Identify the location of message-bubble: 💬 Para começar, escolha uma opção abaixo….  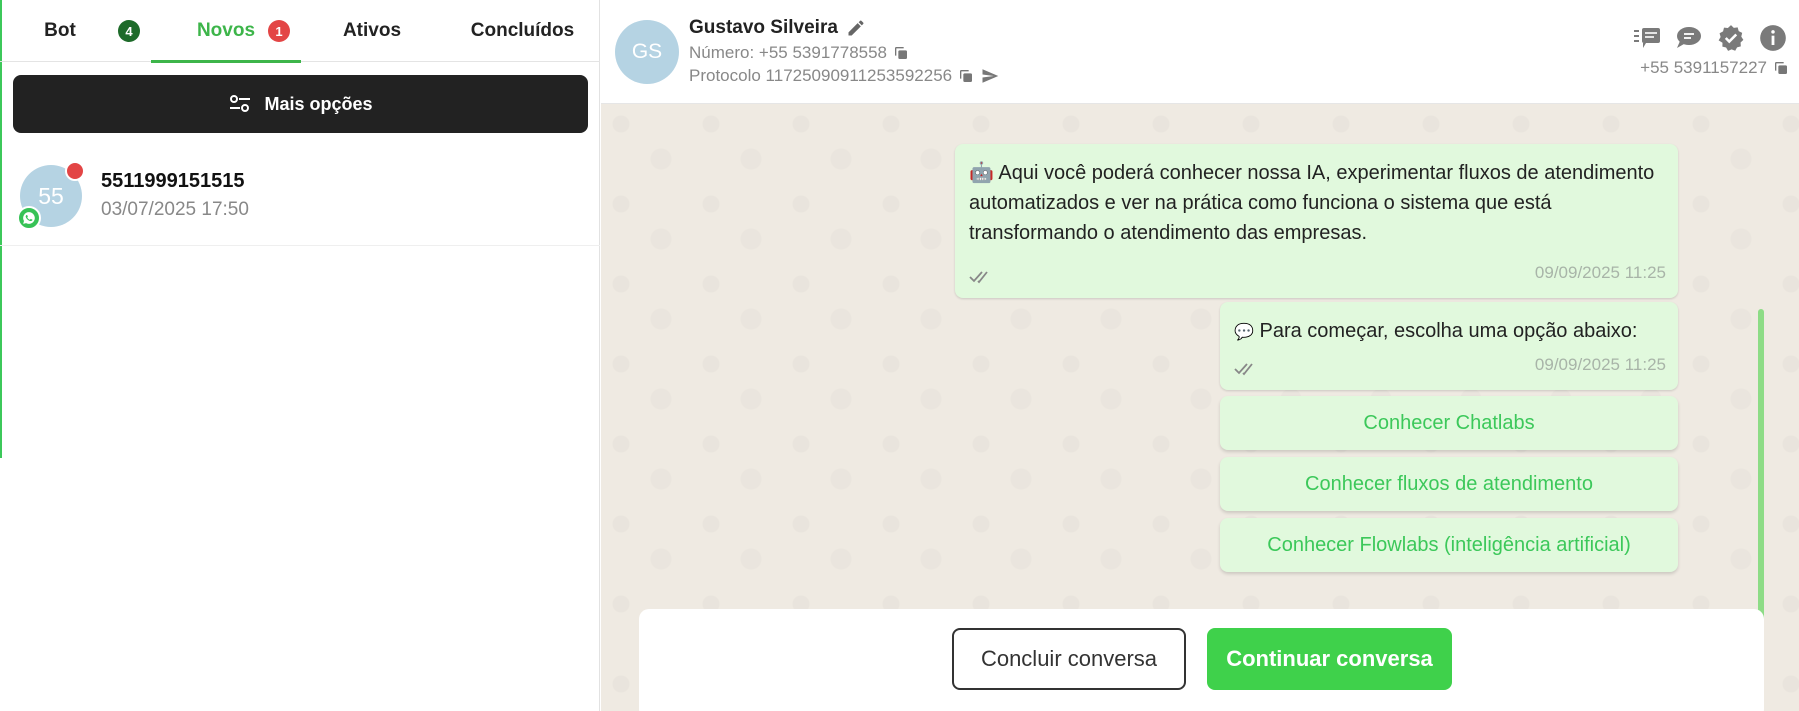
(1449, 346).